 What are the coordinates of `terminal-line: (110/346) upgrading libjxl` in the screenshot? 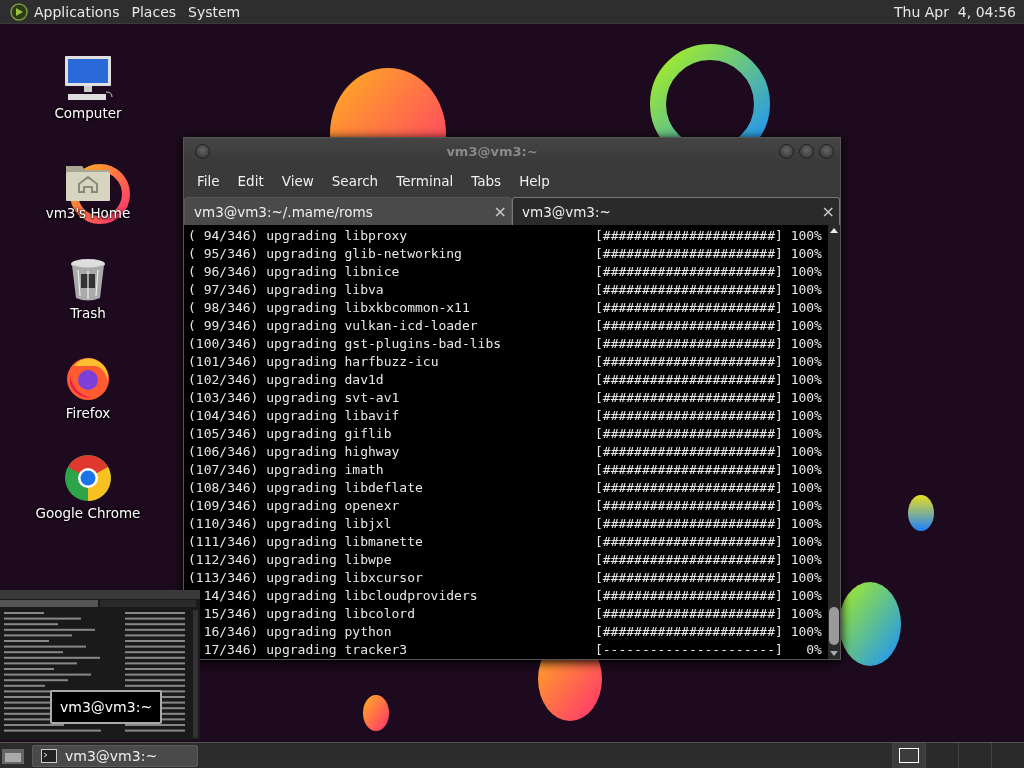 It's located at (290, 523).